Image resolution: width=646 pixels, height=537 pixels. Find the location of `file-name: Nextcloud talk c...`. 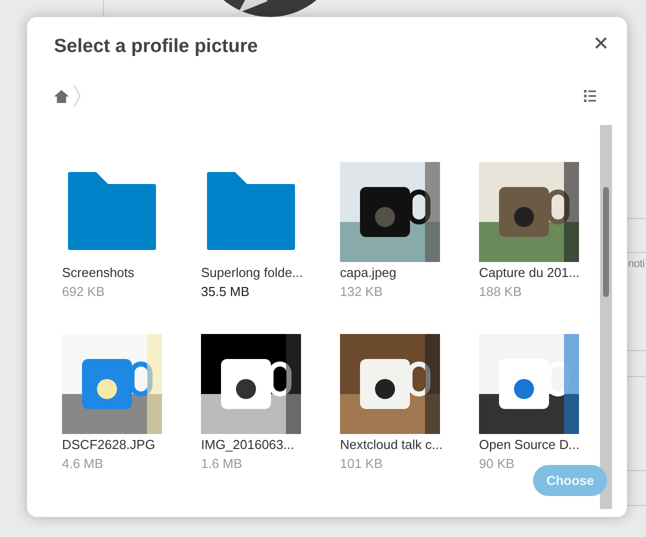

file-name: Nextcloud talk c... is located at coordinates (392, 445).